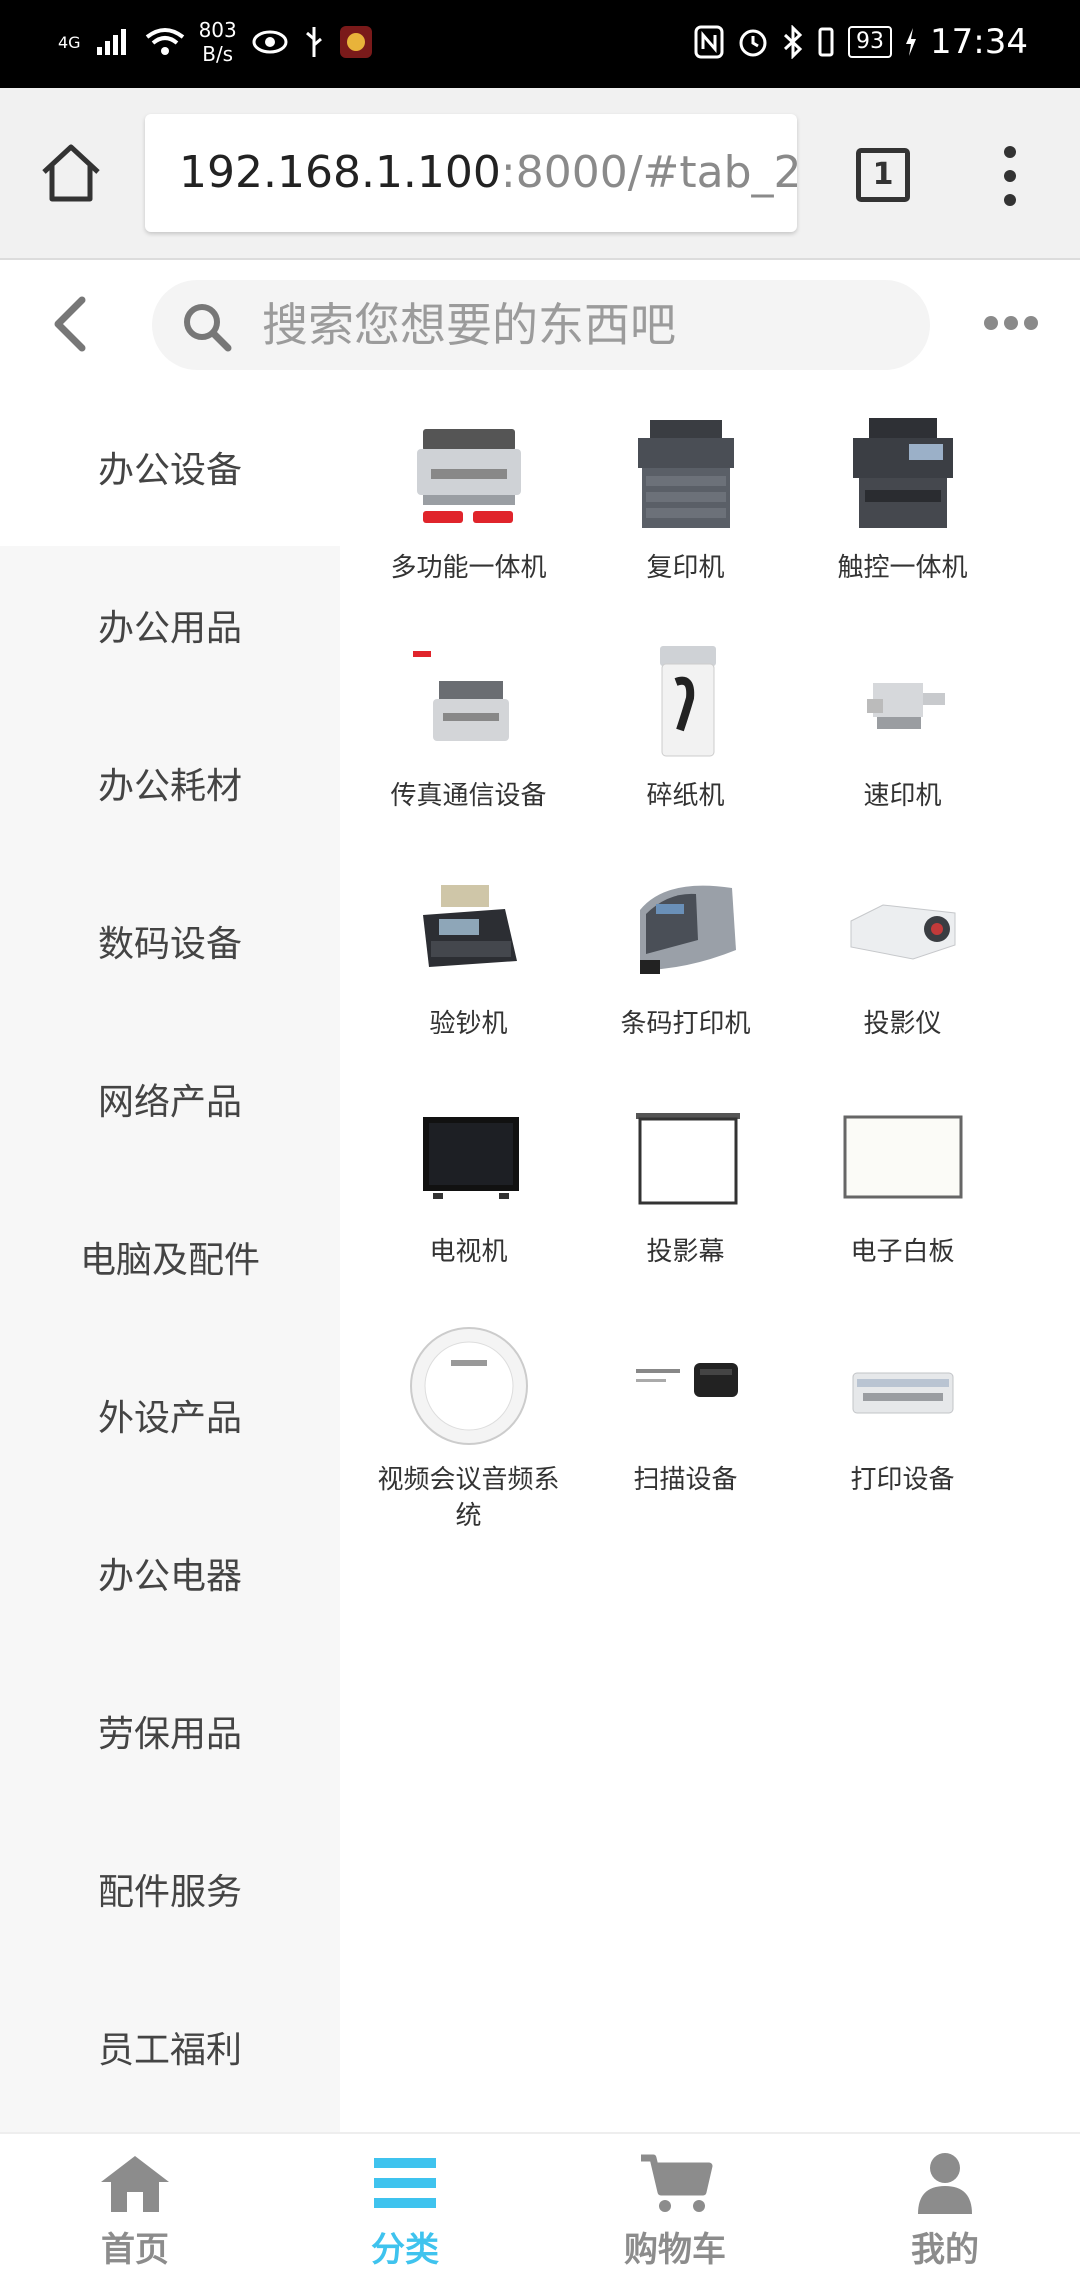  What do you see at coordinates (902, 1024) in the screenshot?
I see `subcategory-label: 投影仪` at bounding box center [902, 1024].